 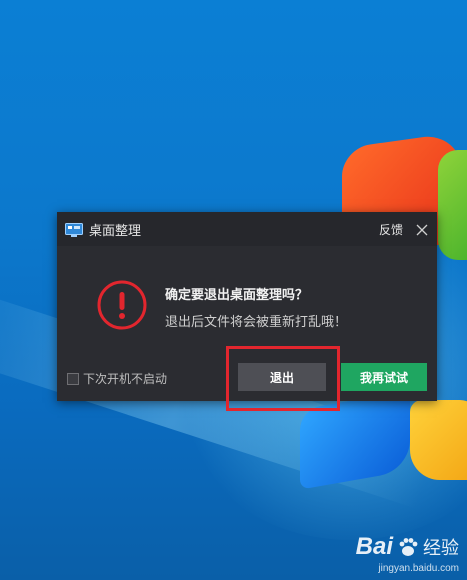 What do you see at coordinates (73, 378) in the screenshot?
I see `disable-autostart-checkbox` at bounding box center [73, 378].